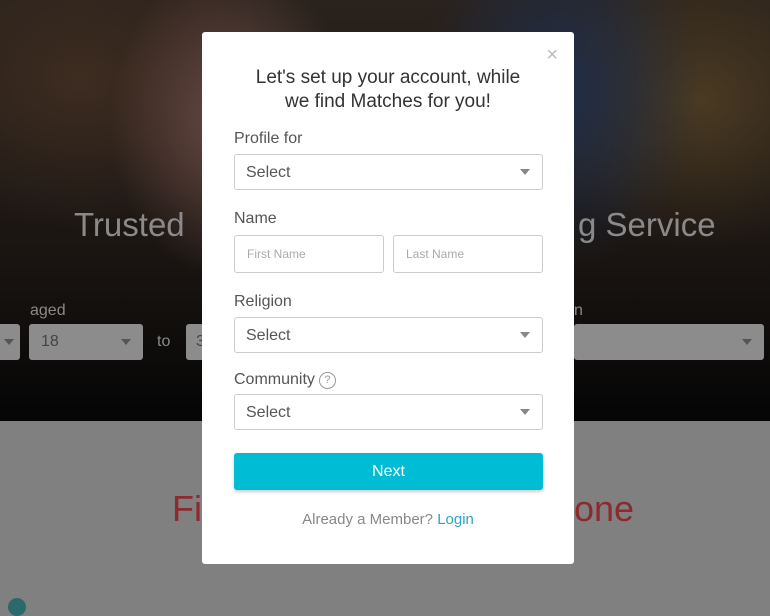 This screenshot has height=616, width=770. I want to click on bg-select, so click(10, 342).